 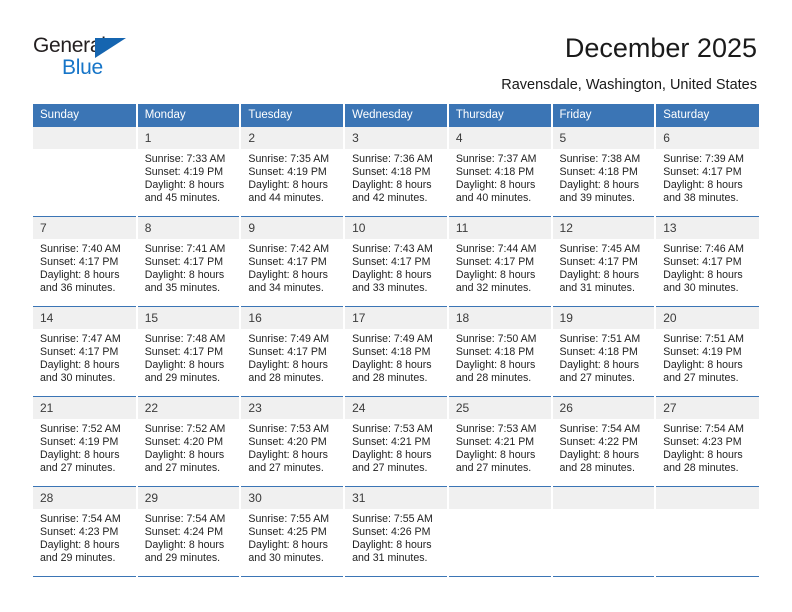 I want to click on day-detail-line: Sunset: 4:24 PM, so click(x=184, y=532).